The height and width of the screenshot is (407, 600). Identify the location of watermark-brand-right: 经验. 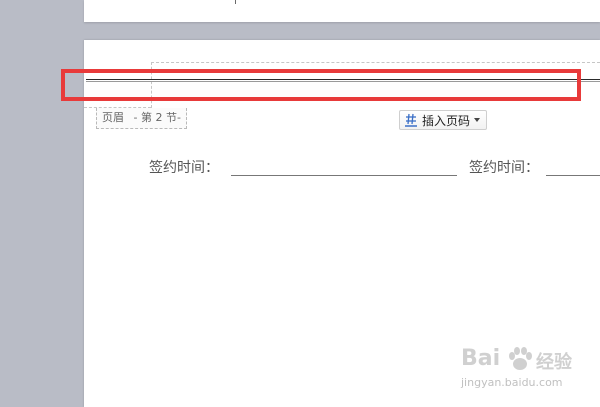
(554, 362).